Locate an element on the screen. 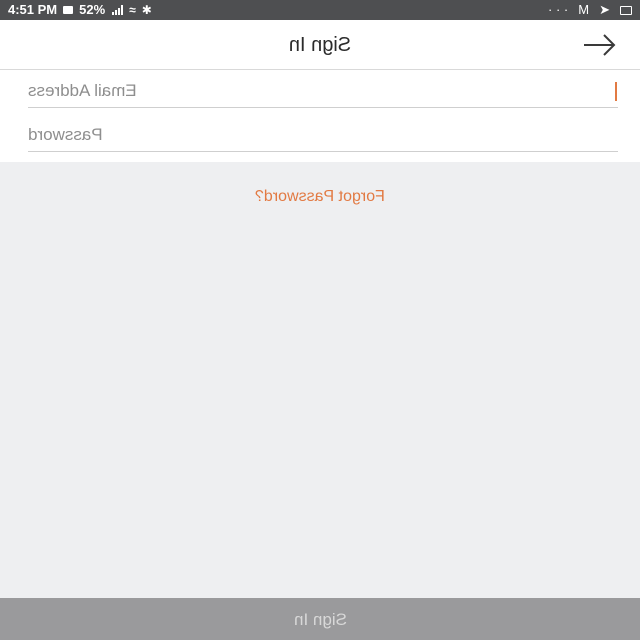 This screenshot has width=640, height=640. battery-level: 52% is located at coordinates (92, 9).